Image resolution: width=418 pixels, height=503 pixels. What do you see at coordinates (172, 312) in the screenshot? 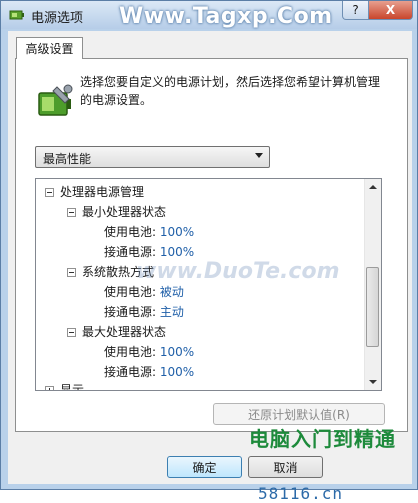
I see `setting-value-link: 主动` at bounding box center [172, 312].